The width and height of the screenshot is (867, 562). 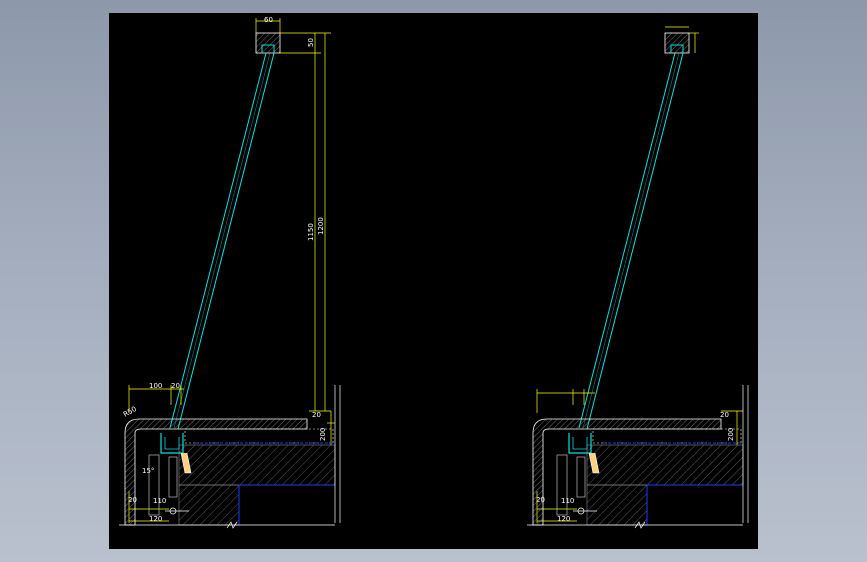 I want to click on dim-sill-offset: 20, so click(x=175, y=386).